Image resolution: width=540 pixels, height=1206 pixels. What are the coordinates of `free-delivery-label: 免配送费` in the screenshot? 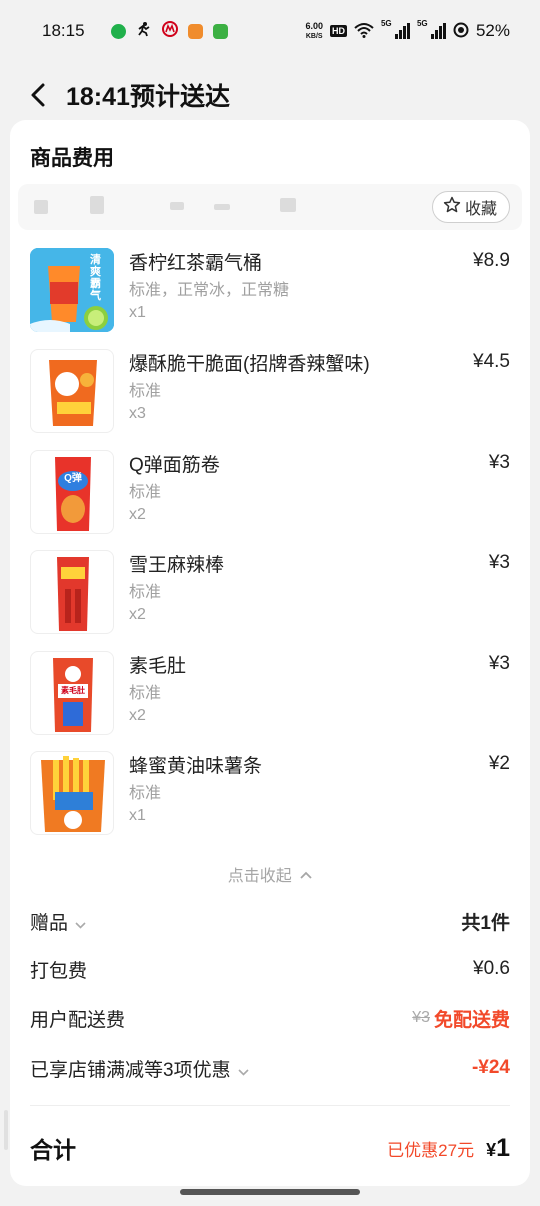 It's located at (471, 1020).